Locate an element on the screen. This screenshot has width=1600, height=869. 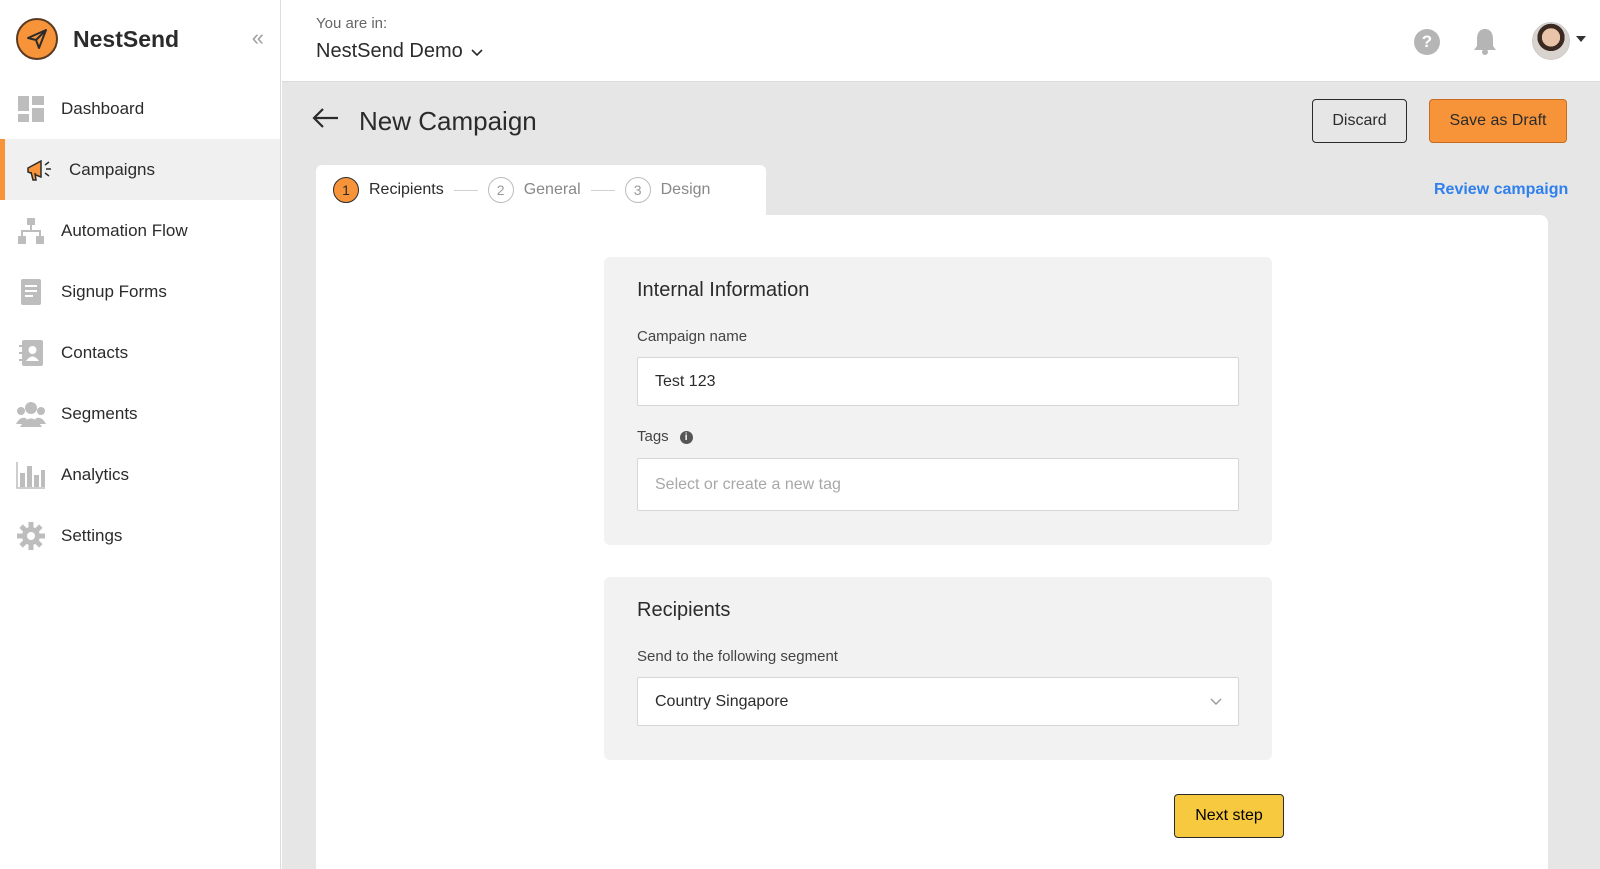
tags-input: Select or create a new tag is located at coordinates (938, 484).